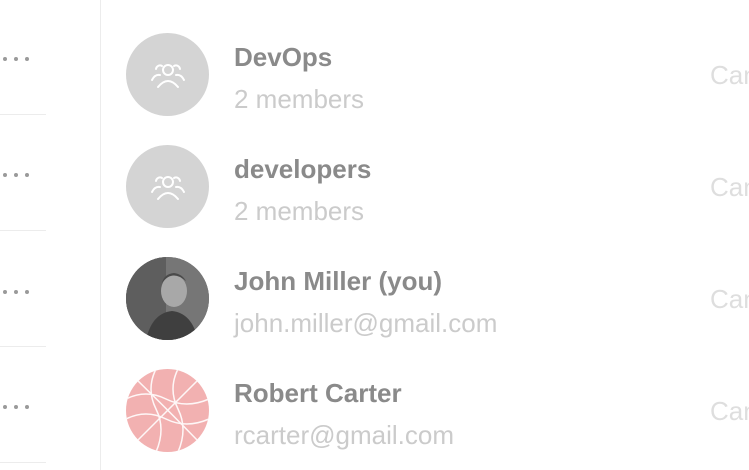  Describe the element at coordinates (366, 323) in the screenshot. I see `member-subtitle: john.miller@gmail.com` at that location.